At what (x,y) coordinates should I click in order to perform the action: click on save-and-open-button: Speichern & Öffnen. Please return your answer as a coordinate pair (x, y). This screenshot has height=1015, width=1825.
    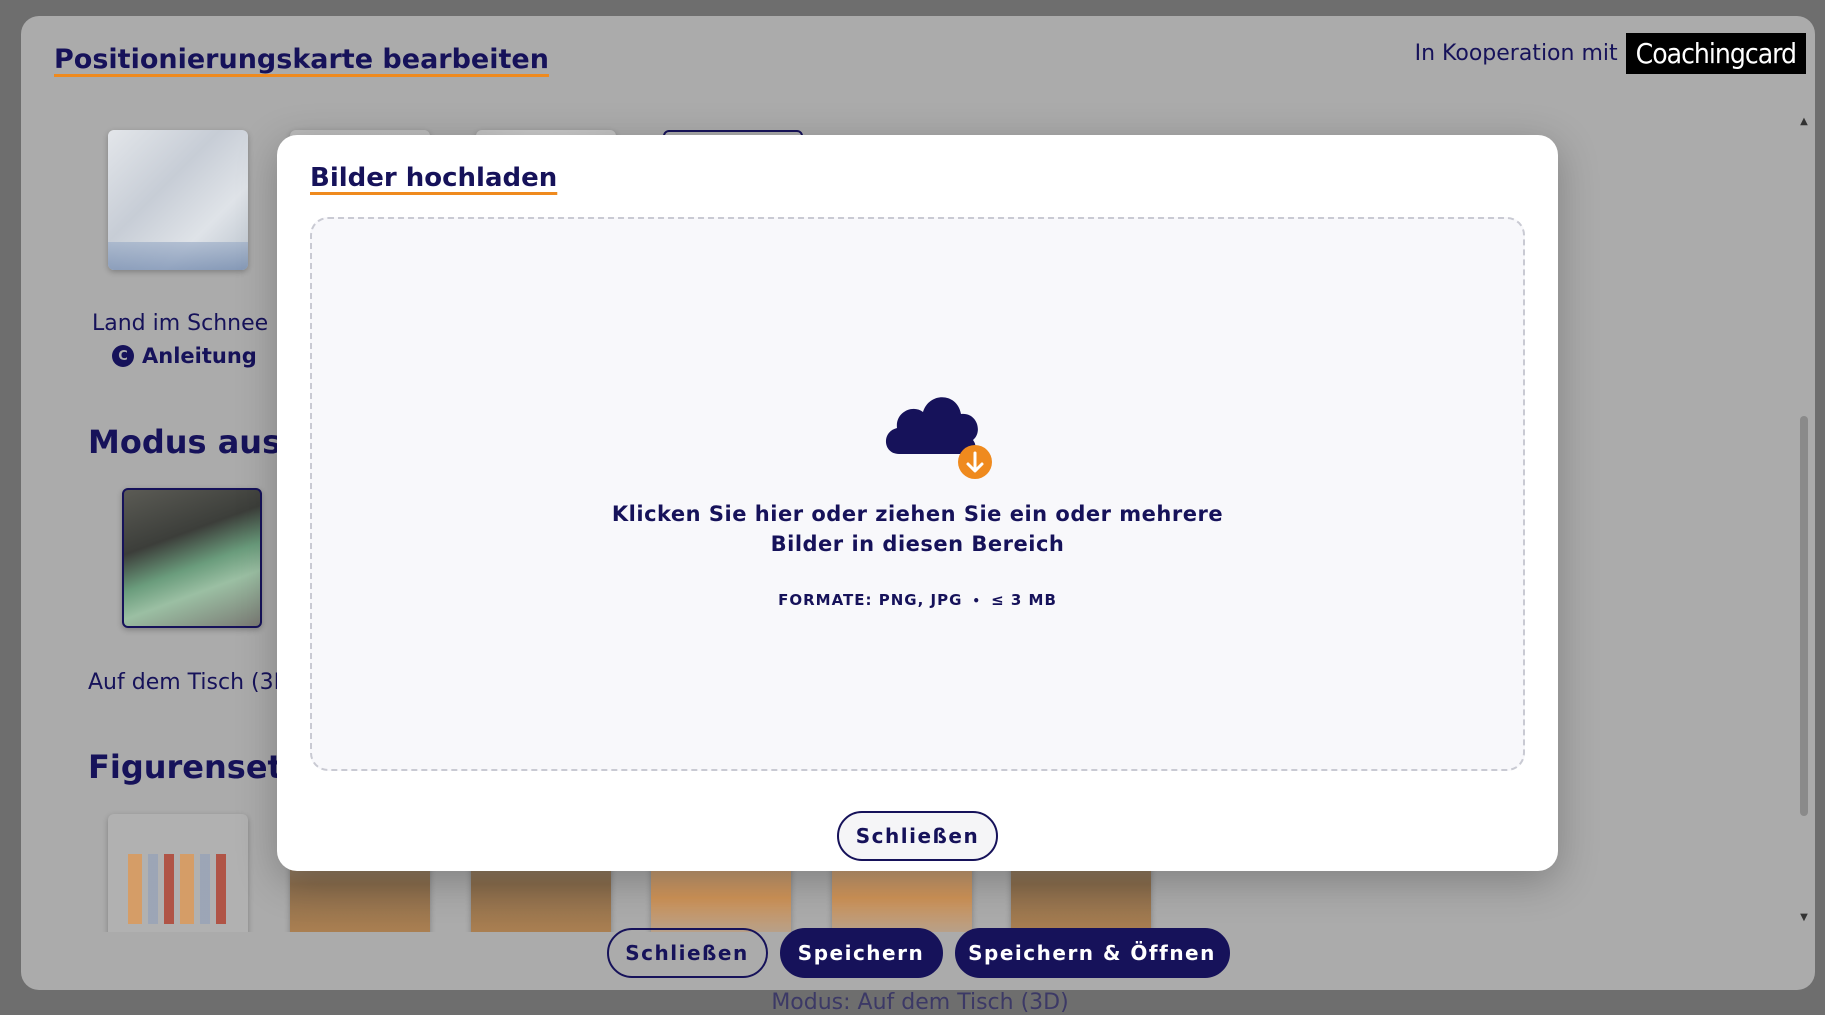
    Looking at the image, I should click on (1092, 953).